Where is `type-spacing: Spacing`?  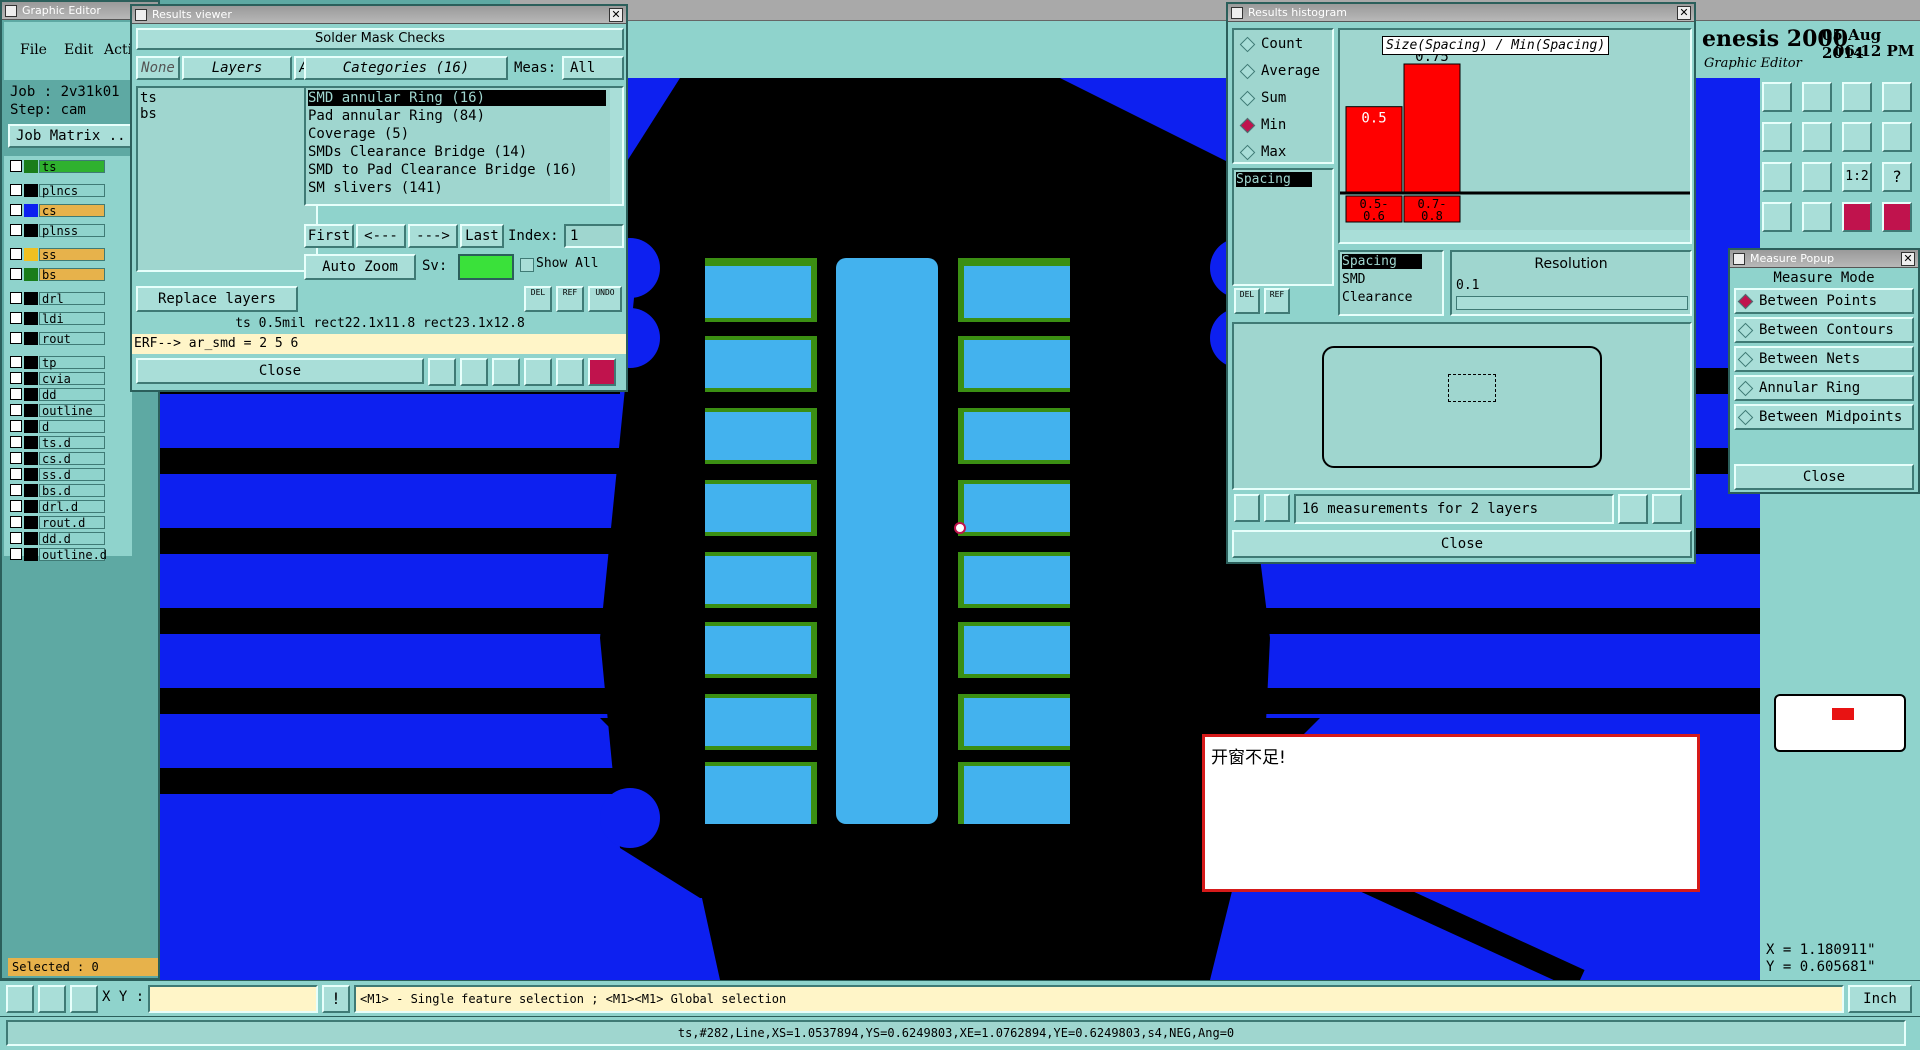
type-spacing: Spacing is located at coordinates (1274, 179).